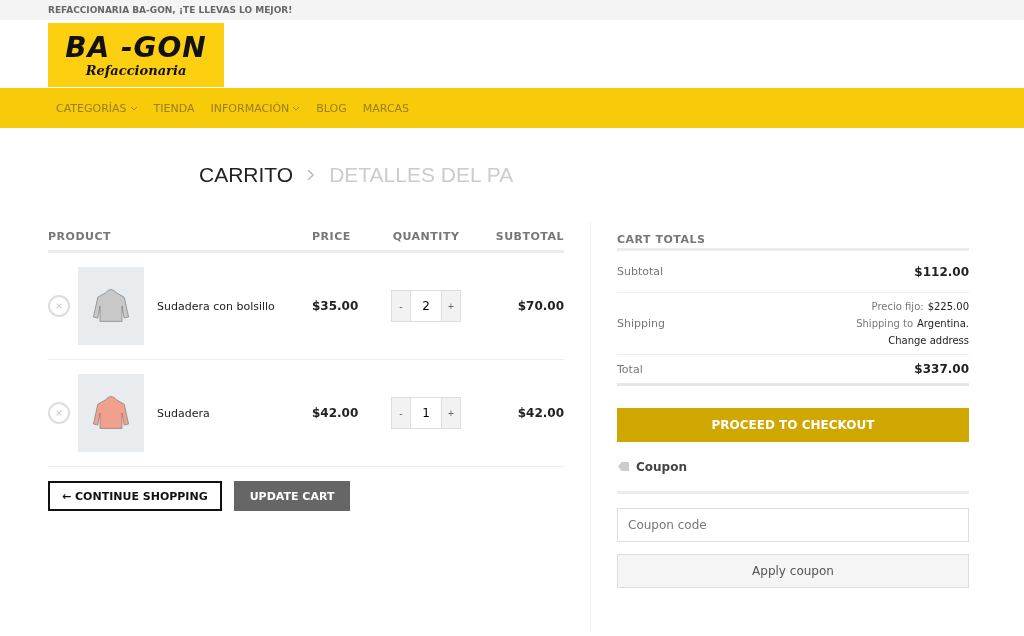  I want to click on column-header: PRODUCT, so click(80, 236).